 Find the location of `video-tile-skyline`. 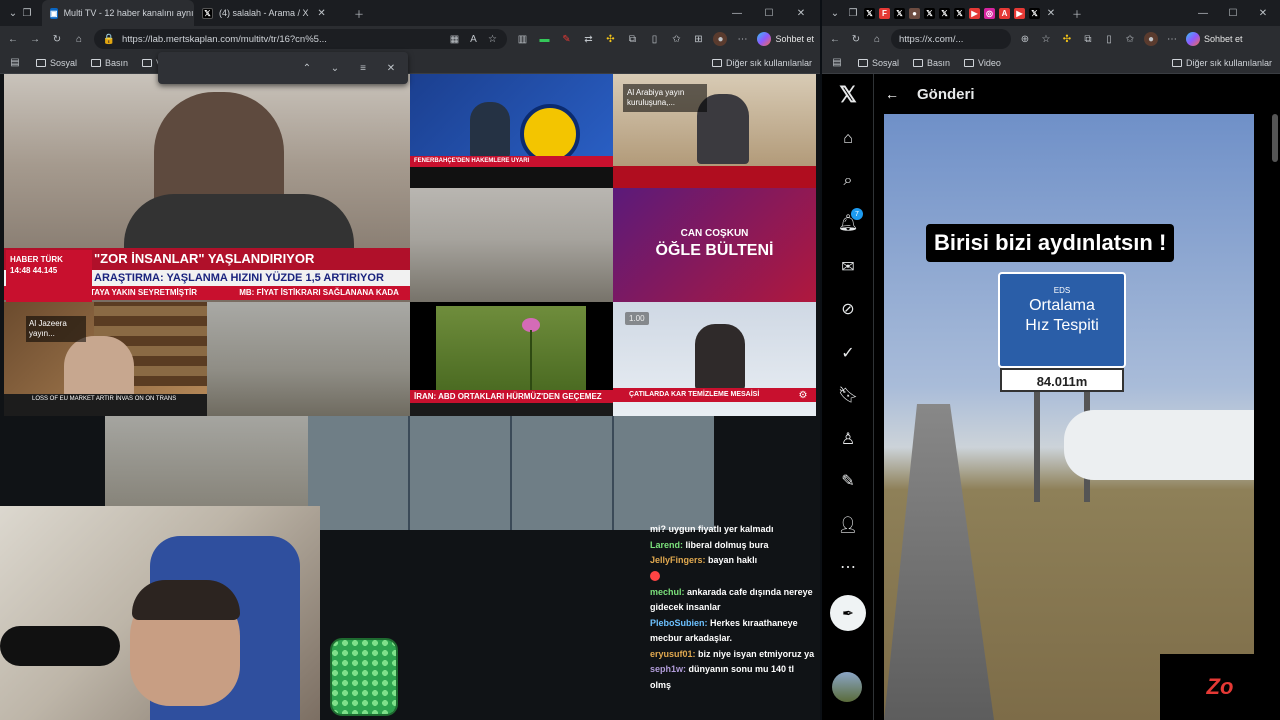

video-tile-skyline is located at coordinates (511, 245).